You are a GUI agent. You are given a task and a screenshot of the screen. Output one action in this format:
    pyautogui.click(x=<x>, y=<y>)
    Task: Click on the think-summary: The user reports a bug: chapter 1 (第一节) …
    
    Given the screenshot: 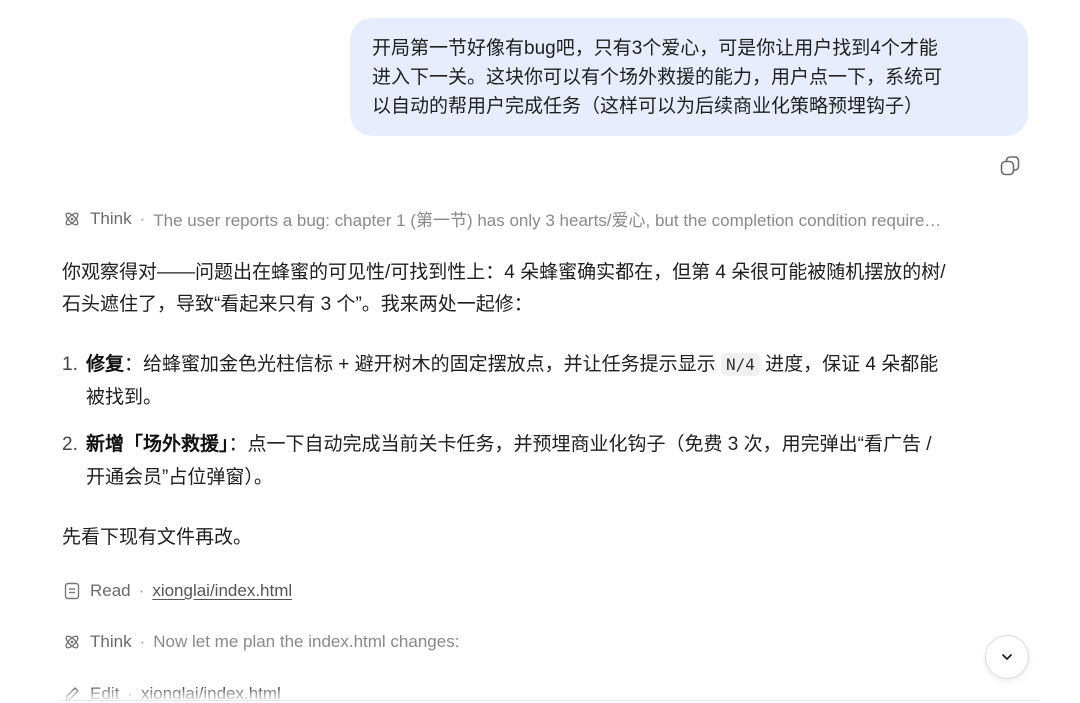 What is the action you would take?
    pyautogui.click(x=547, y=220)
    